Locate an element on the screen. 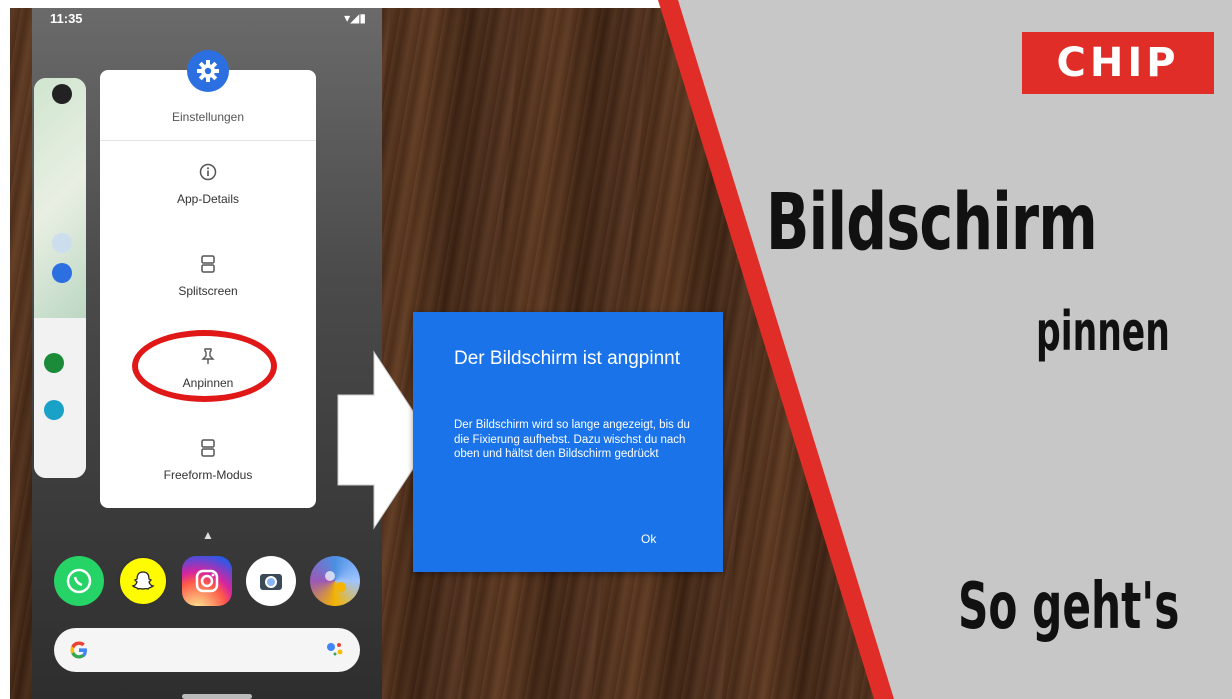  settings-gear-icon is located at coordinates (208, 71).